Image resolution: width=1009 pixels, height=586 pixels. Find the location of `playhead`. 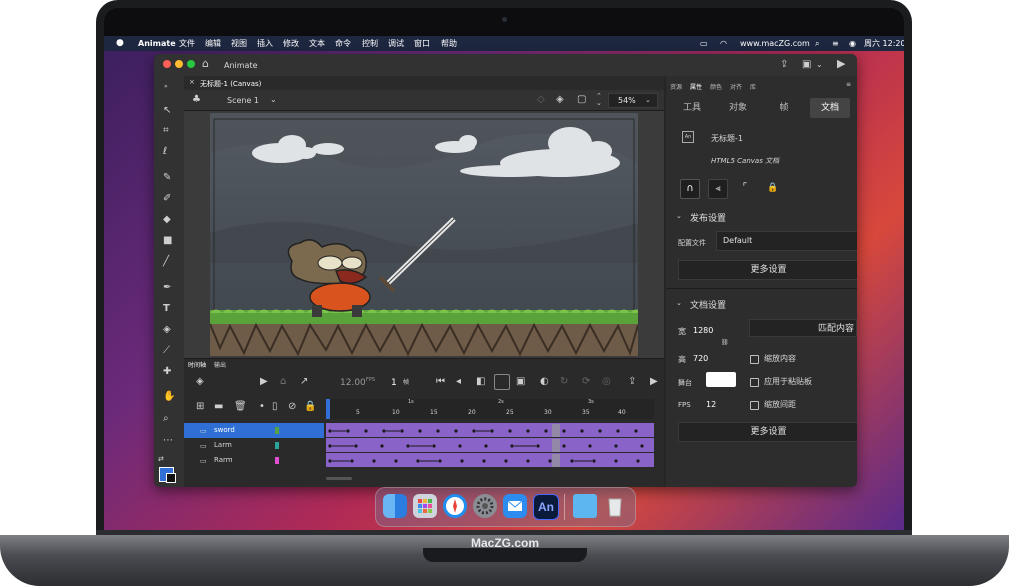

playhead is located at coordinates (328, 409).